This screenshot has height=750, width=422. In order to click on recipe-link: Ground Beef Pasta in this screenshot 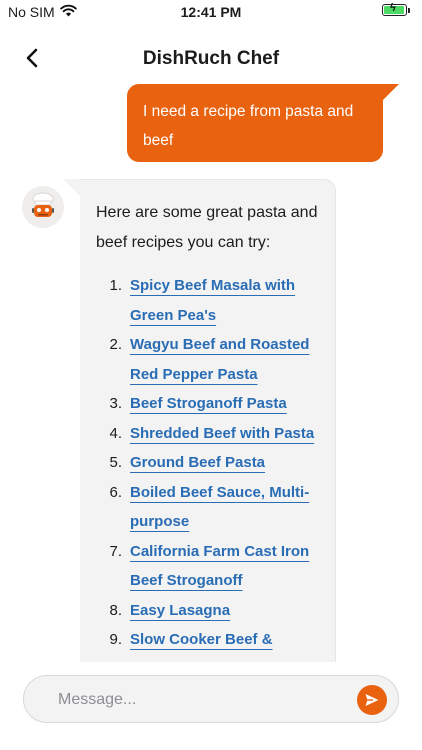, I will do `click(224, 463)`.